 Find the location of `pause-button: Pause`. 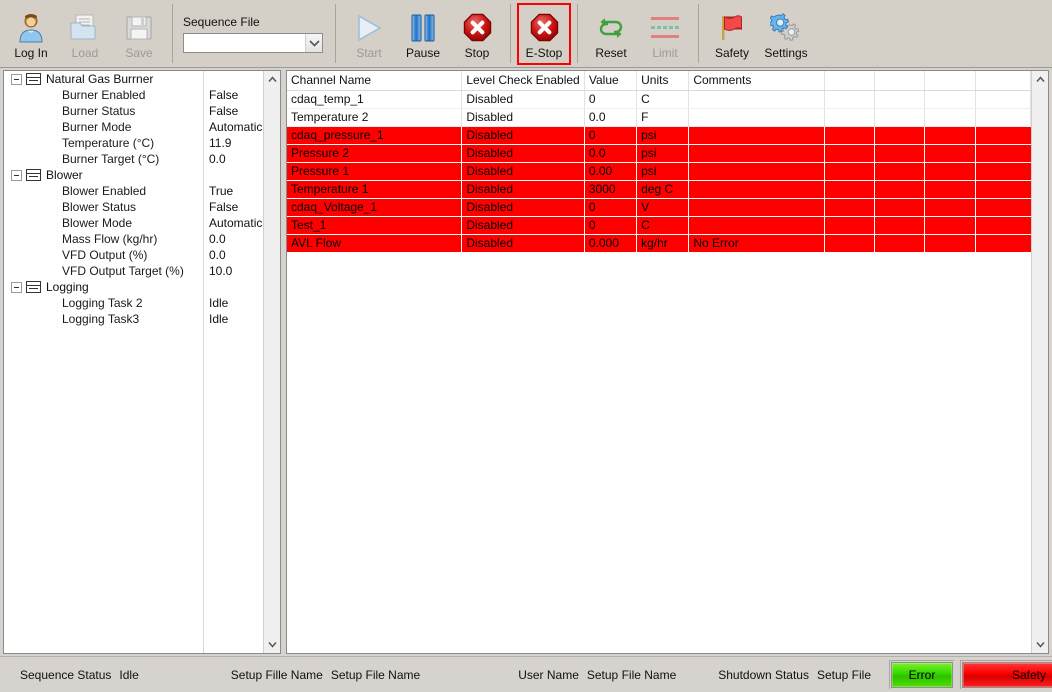

pause-button: Pause is located at coordinates (423, 34).